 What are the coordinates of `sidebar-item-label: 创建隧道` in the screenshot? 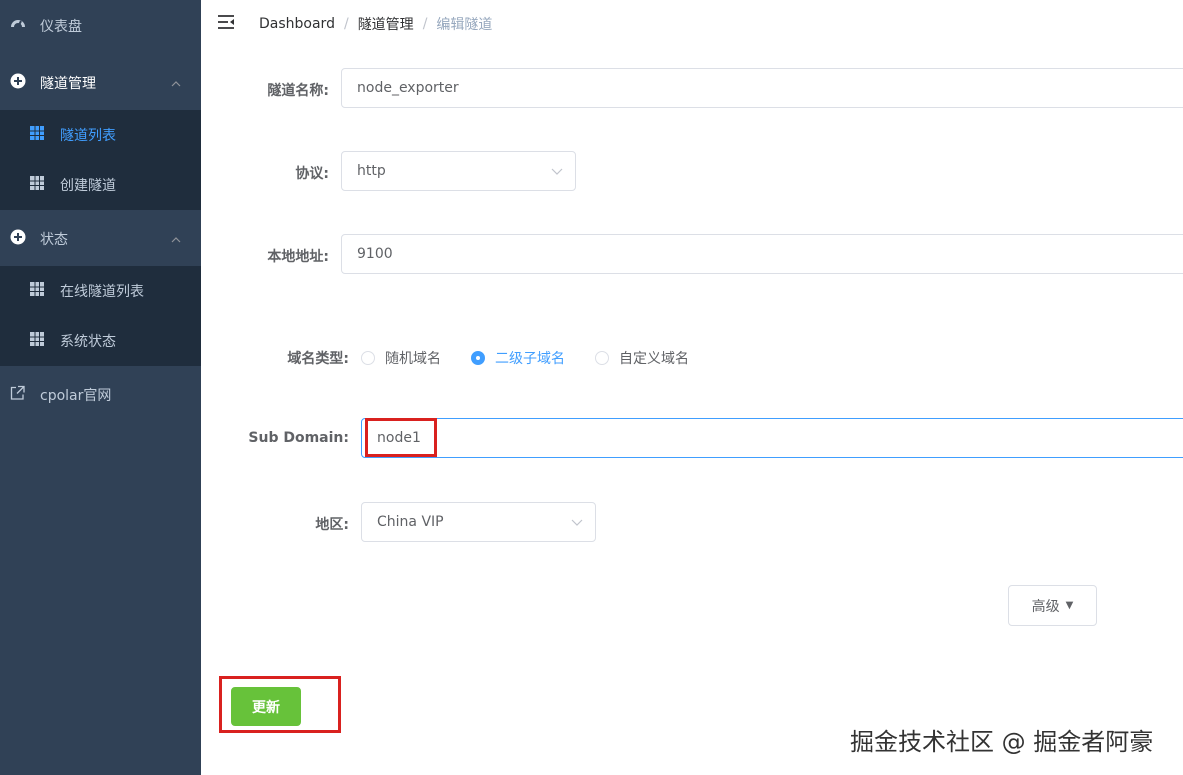 It's located at (88, 186).